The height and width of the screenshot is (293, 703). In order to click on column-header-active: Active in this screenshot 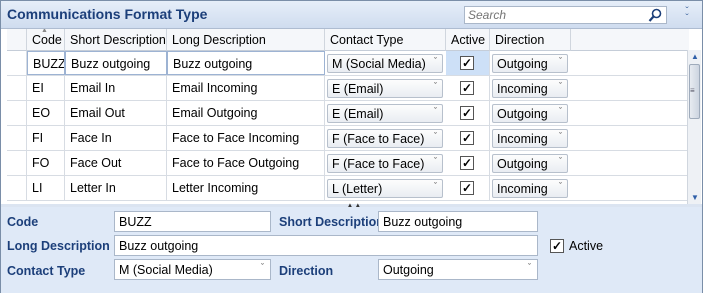, I will do `click(468, 40)`.